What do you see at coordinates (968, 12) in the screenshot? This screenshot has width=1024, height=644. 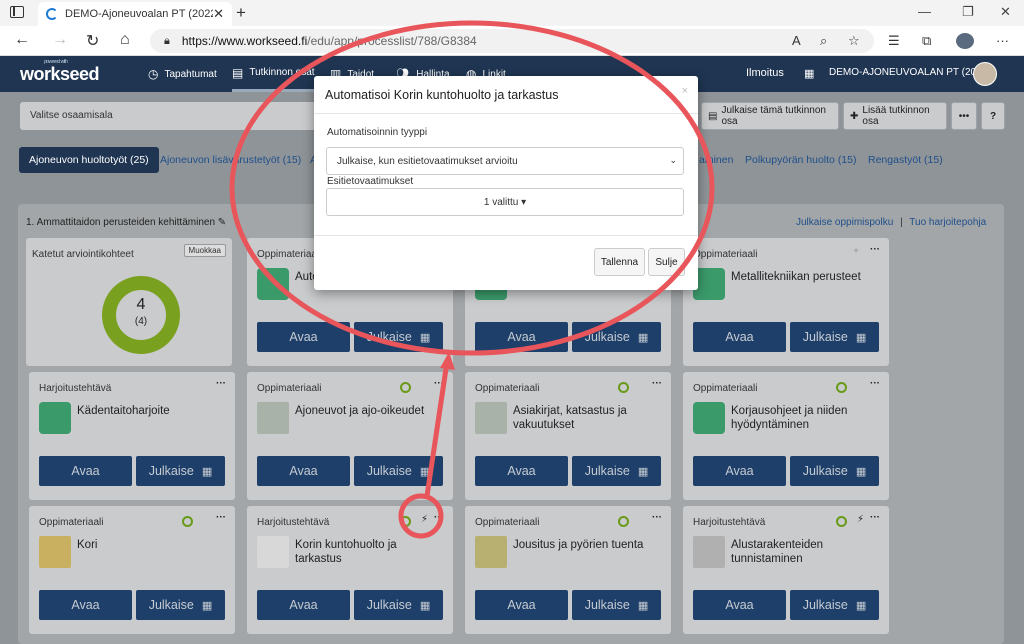 I see `maximize-icon: ❐` at bounding box center [968, 12].